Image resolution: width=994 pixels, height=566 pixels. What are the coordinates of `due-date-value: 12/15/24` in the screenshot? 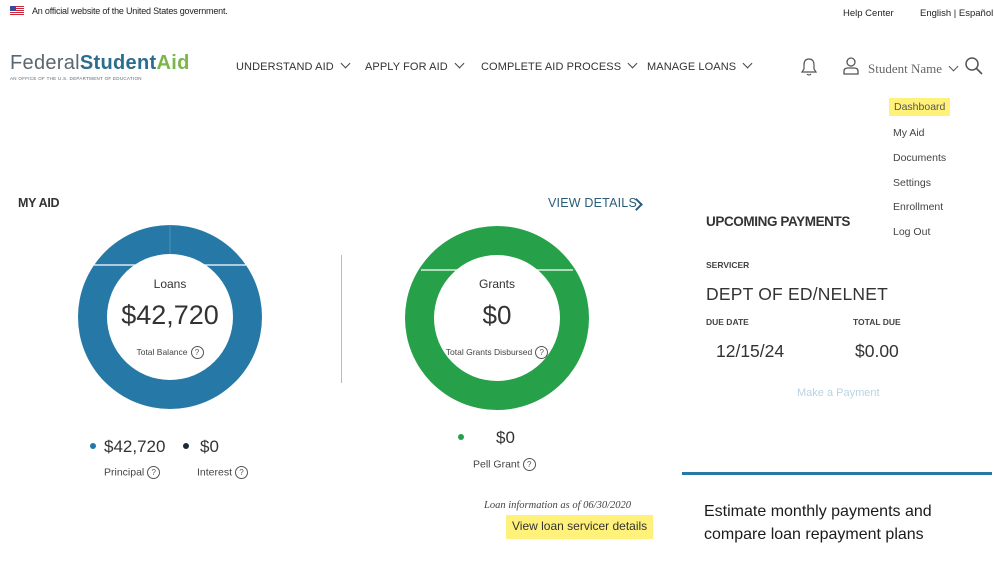 It's located at (750, 351).